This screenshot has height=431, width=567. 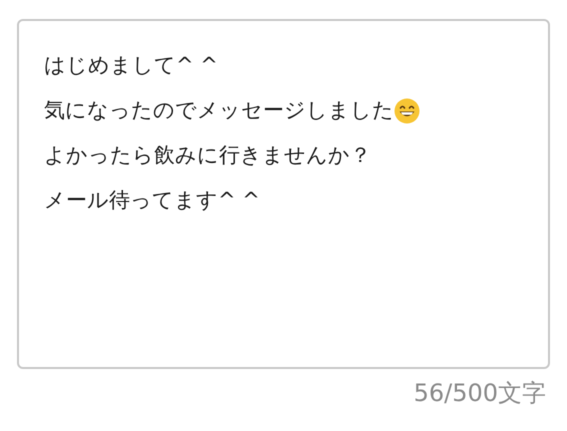 I want to click on message-line: 気になったのでメッセージしました, so click(x=219, y=110).